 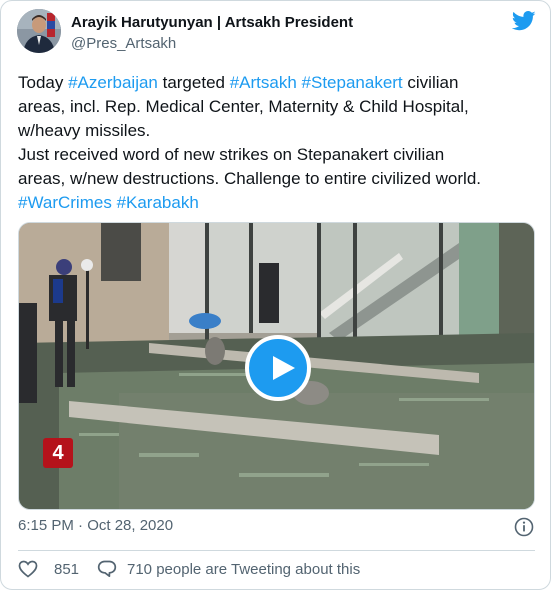 I want to click on channel-logo-text: 4, so click(x=58, y=453).